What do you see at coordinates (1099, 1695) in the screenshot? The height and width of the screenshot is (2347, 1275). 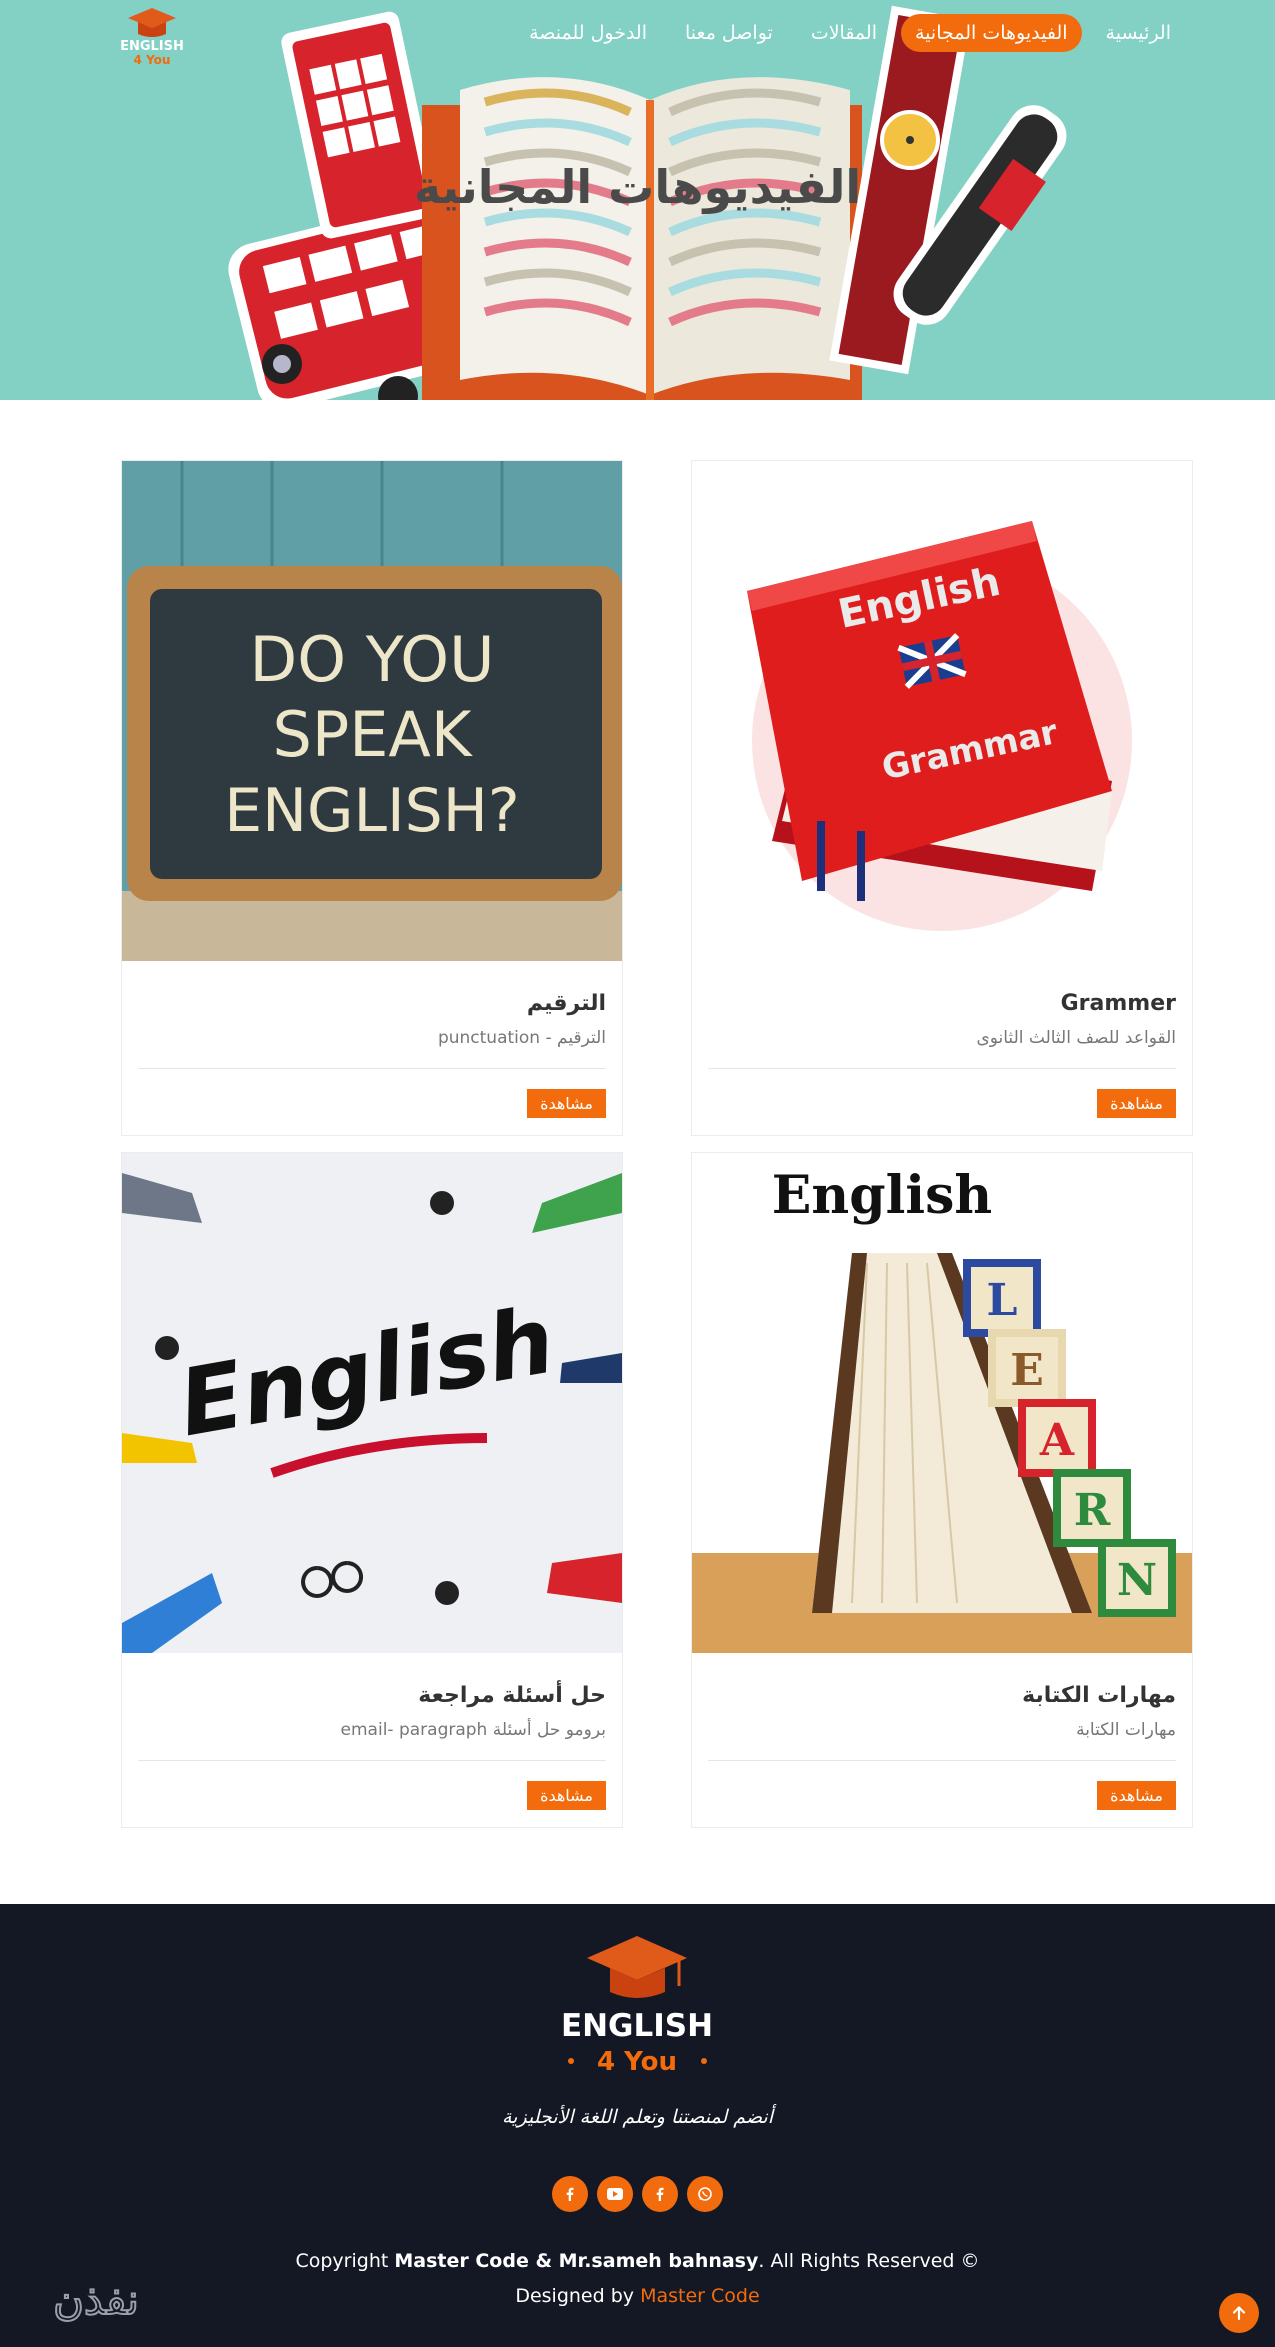 I see `card-title: مهارات الكتابة` at bounding box center [1099, 1695].